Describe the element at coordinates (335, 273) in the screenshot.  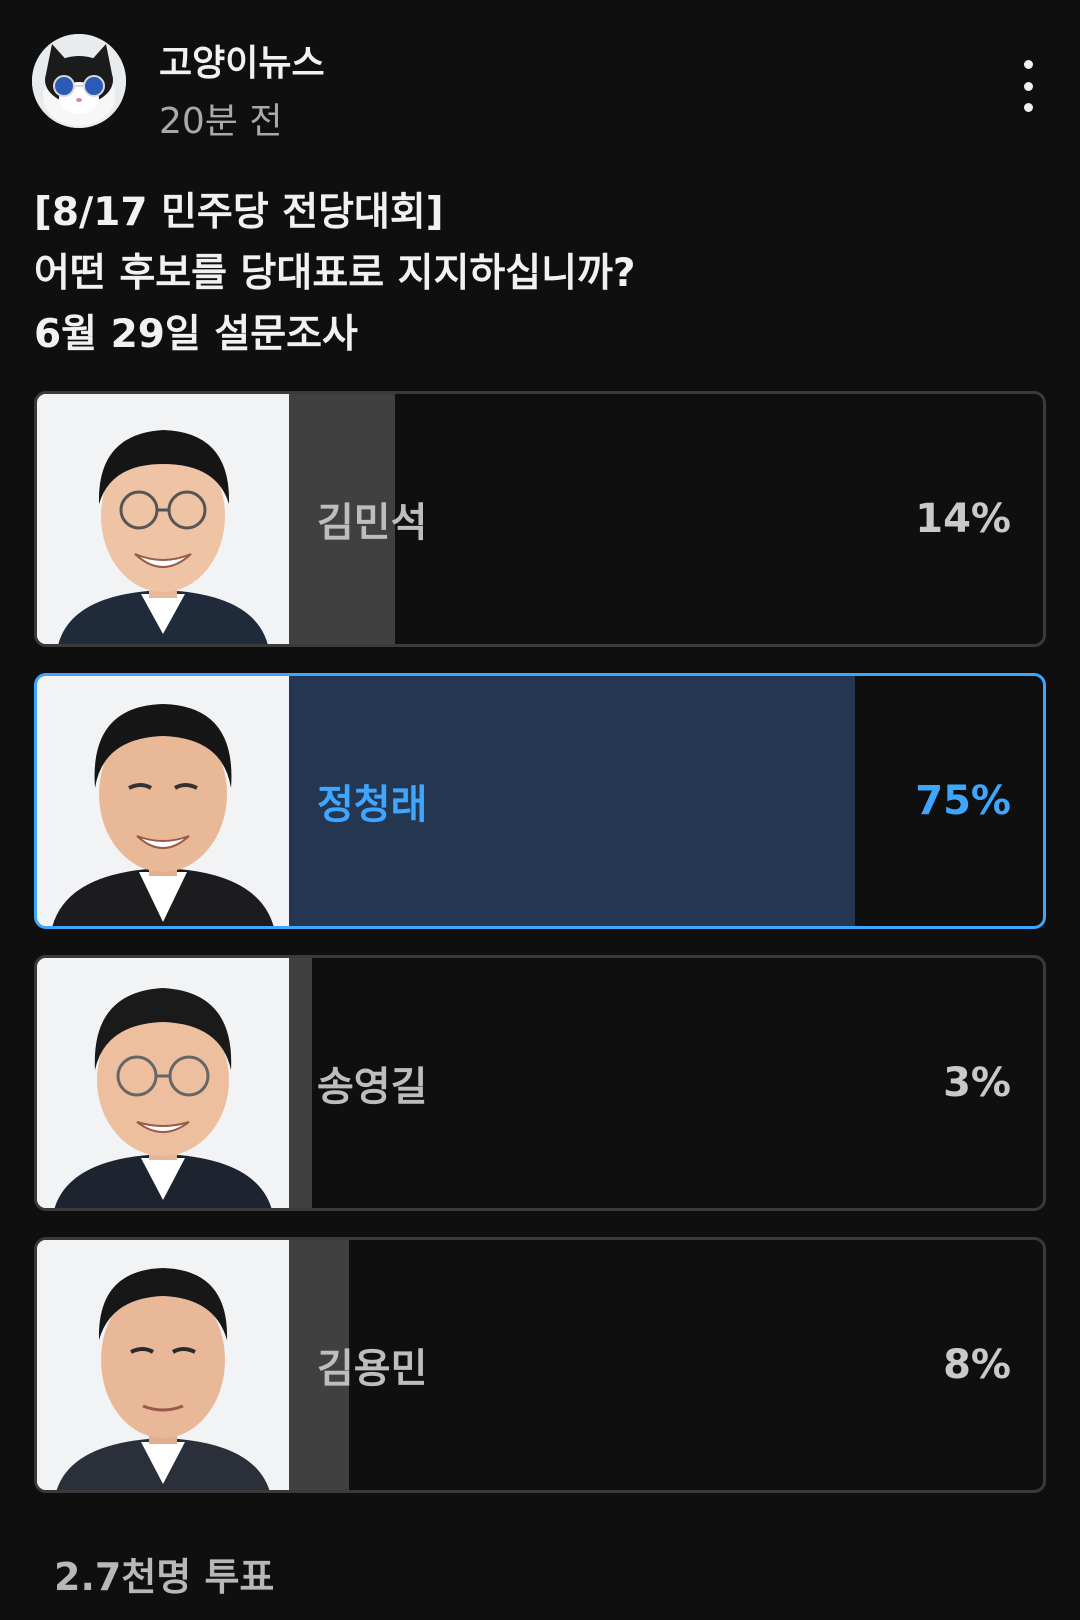
I see `poll-question-line: 어떤 후보를 당대표로 지지하십니까?` at that location.